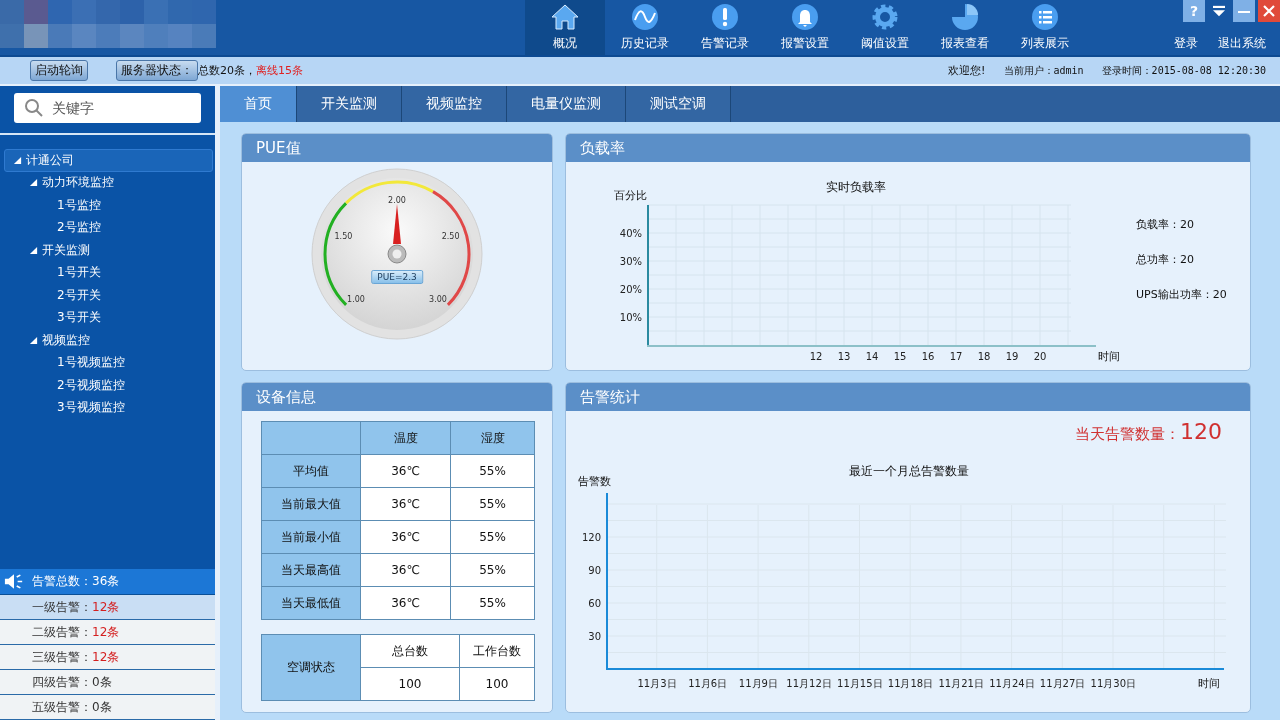 Image resolution: width=1280 pixels, height=720 pixels. Describe the element at coordinates (565, 27) in the screenshot. I see `nav-item: 概况` at that location.